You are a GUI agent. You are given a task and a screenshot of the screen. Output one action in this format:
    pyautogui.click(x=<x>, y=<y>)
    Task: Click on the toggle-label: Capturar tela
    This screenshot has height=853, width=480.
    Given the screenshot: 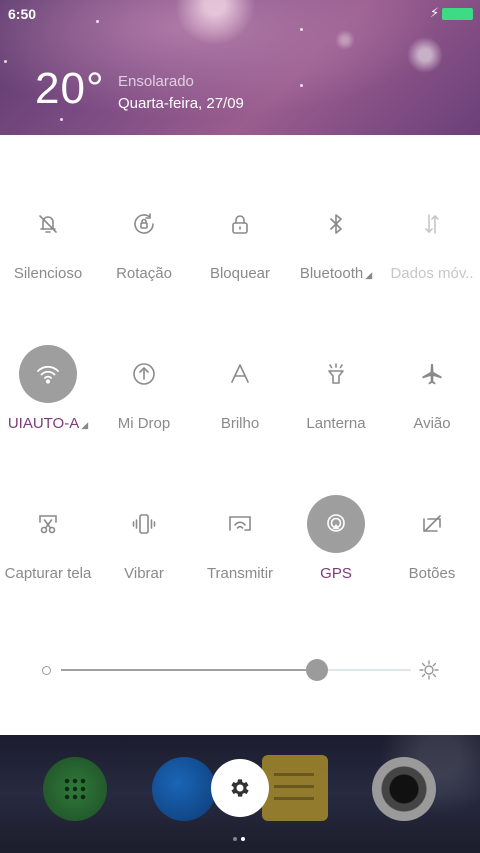 What is the action you would take?
    pyautogui.click(x=48, y=573)
    